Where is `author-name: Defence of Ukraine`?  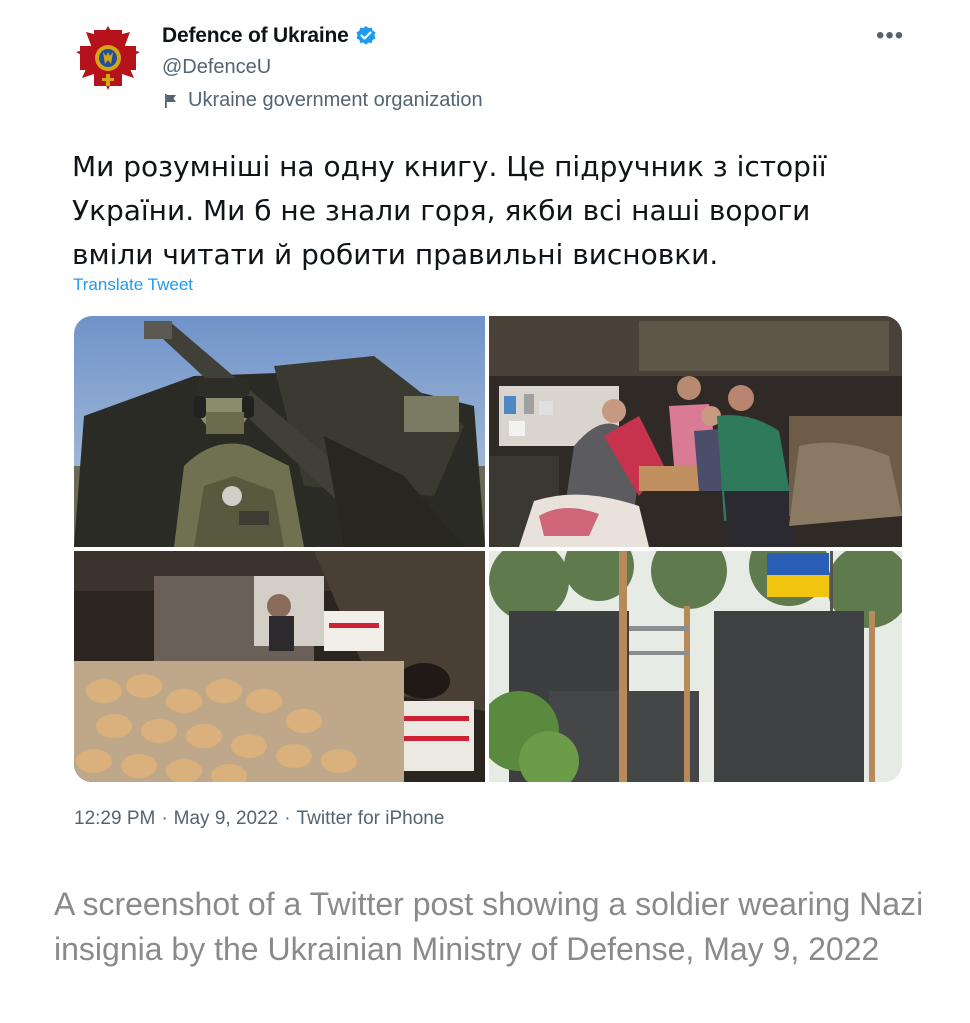 author-name: Defence of Ukraine is located at coordinates (255, 36).